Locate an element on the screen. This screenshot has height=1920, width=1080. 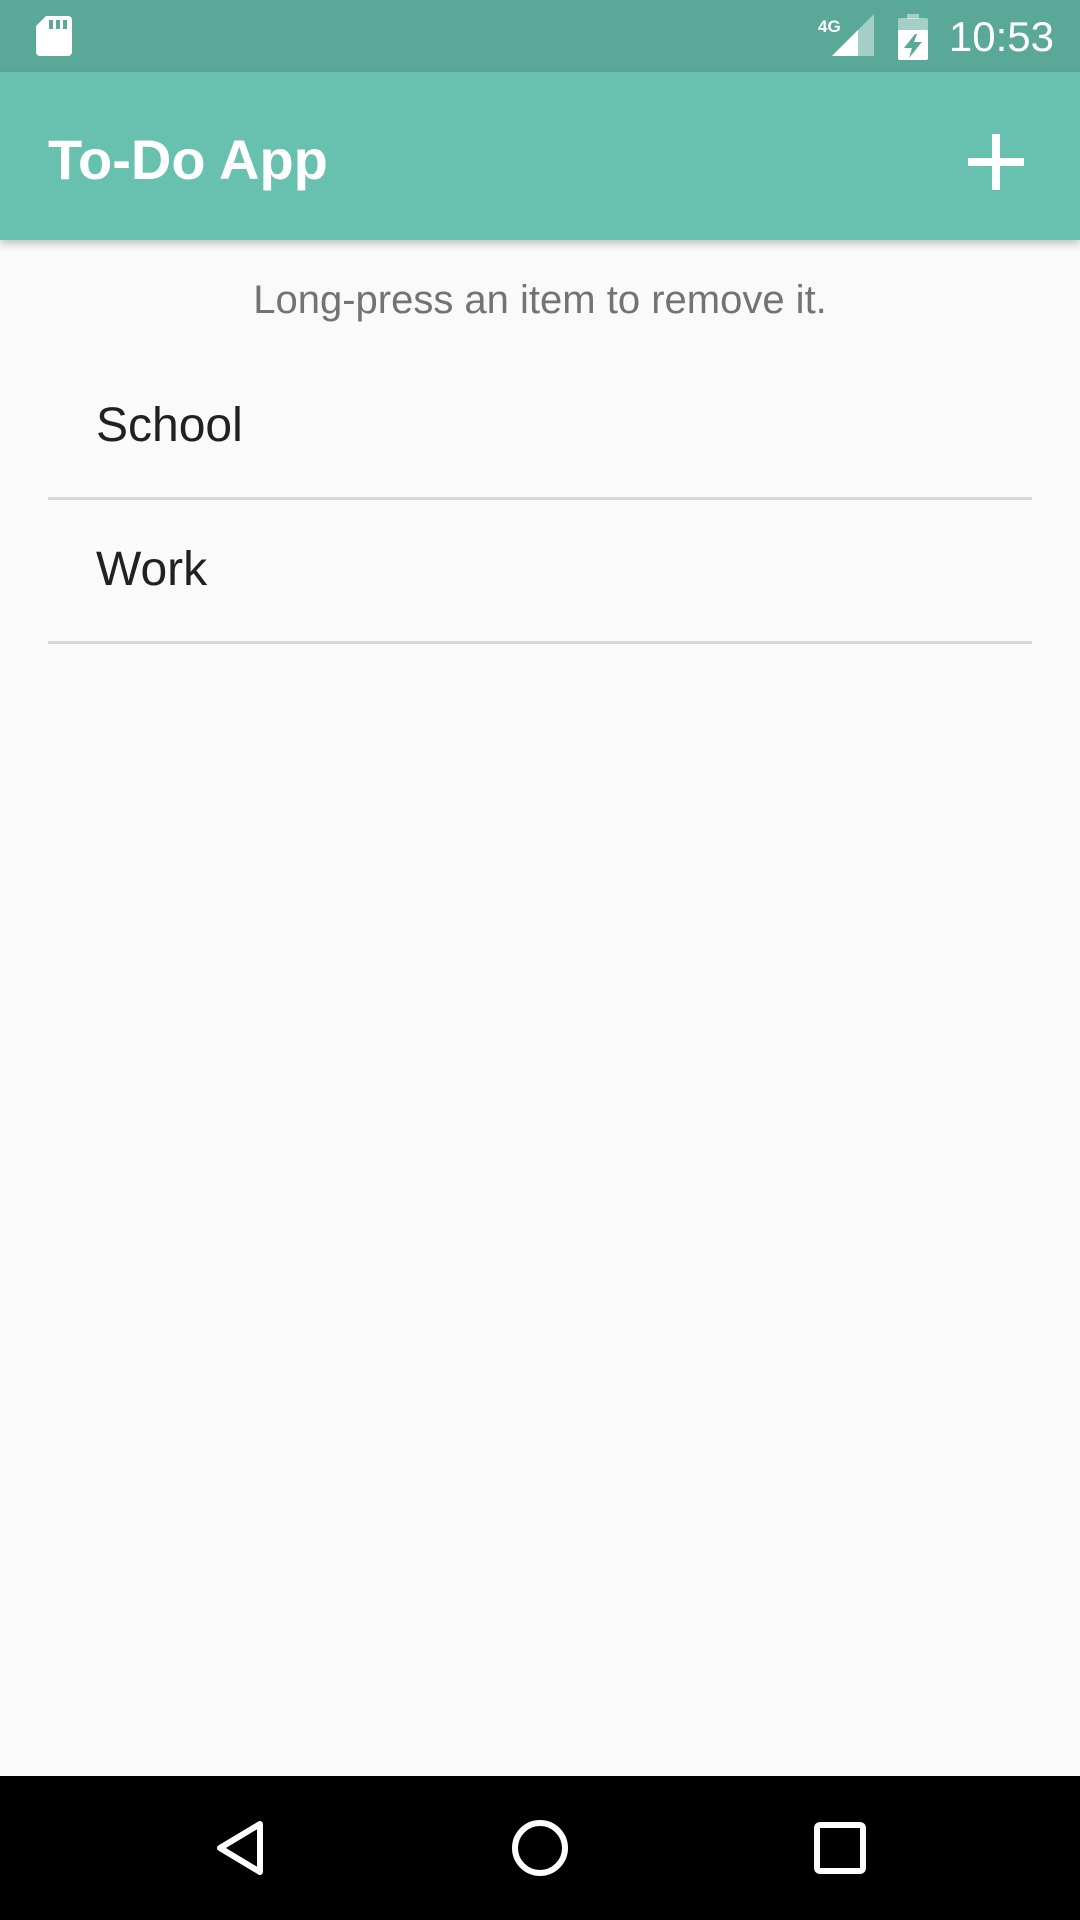
back-button is located at coordinates (242, 1848).